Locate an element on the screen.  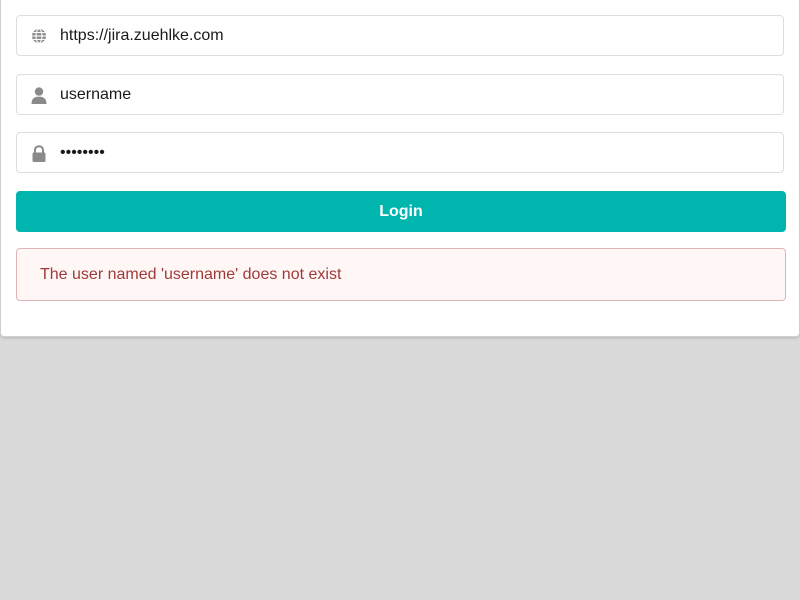
server-url-field is located at coordinates (400, 35).